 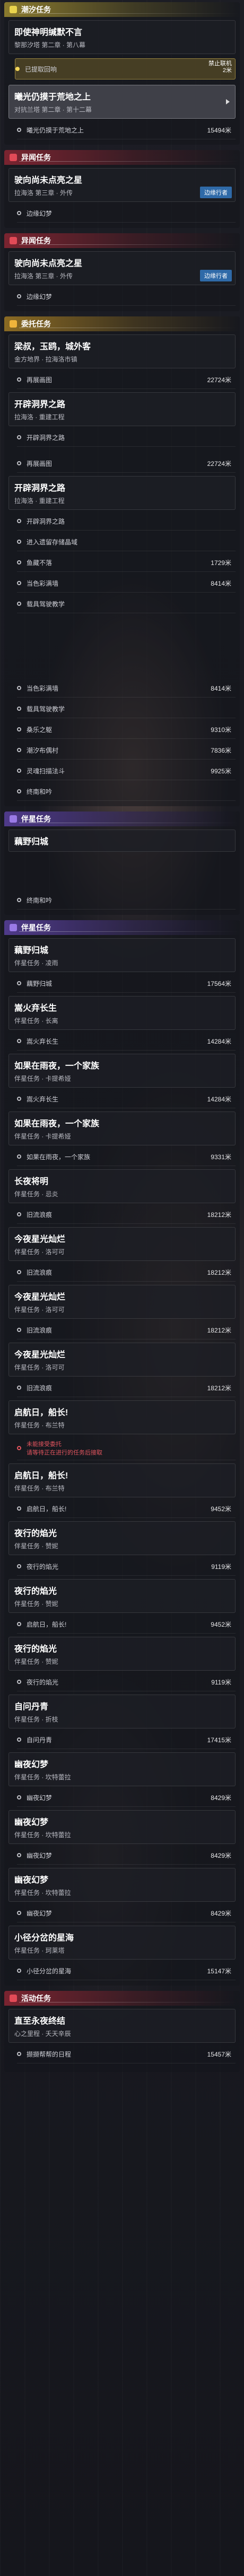 What do you see at coordinates (50, 2054) in the screenshot?
I see `objective-label: 撷撷帮帮的日程` at bounding box center [50, 2054].